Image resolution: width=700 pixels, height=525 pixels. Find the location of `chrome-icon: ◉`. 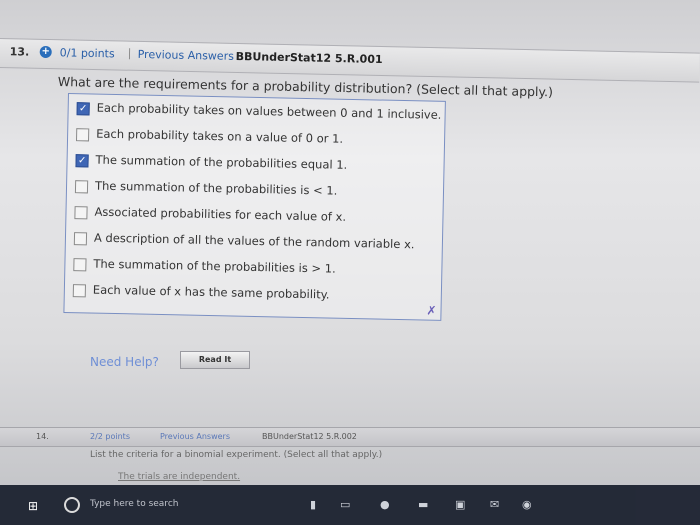

chrome-icon: ◉ is located at coordinates (527, 504).